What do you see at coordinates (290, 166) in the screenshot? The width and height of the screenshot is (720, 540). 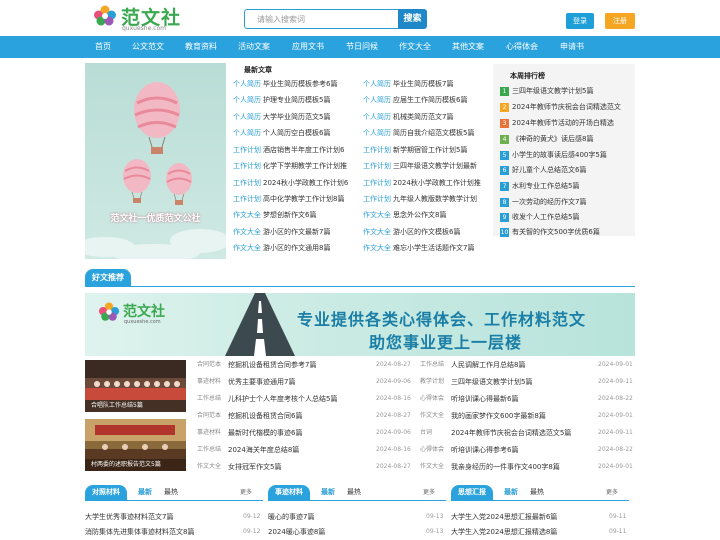 I see `latest-article-item: 工作计划 化学下学期教学工作计划推` at bounding box center [290, 166].